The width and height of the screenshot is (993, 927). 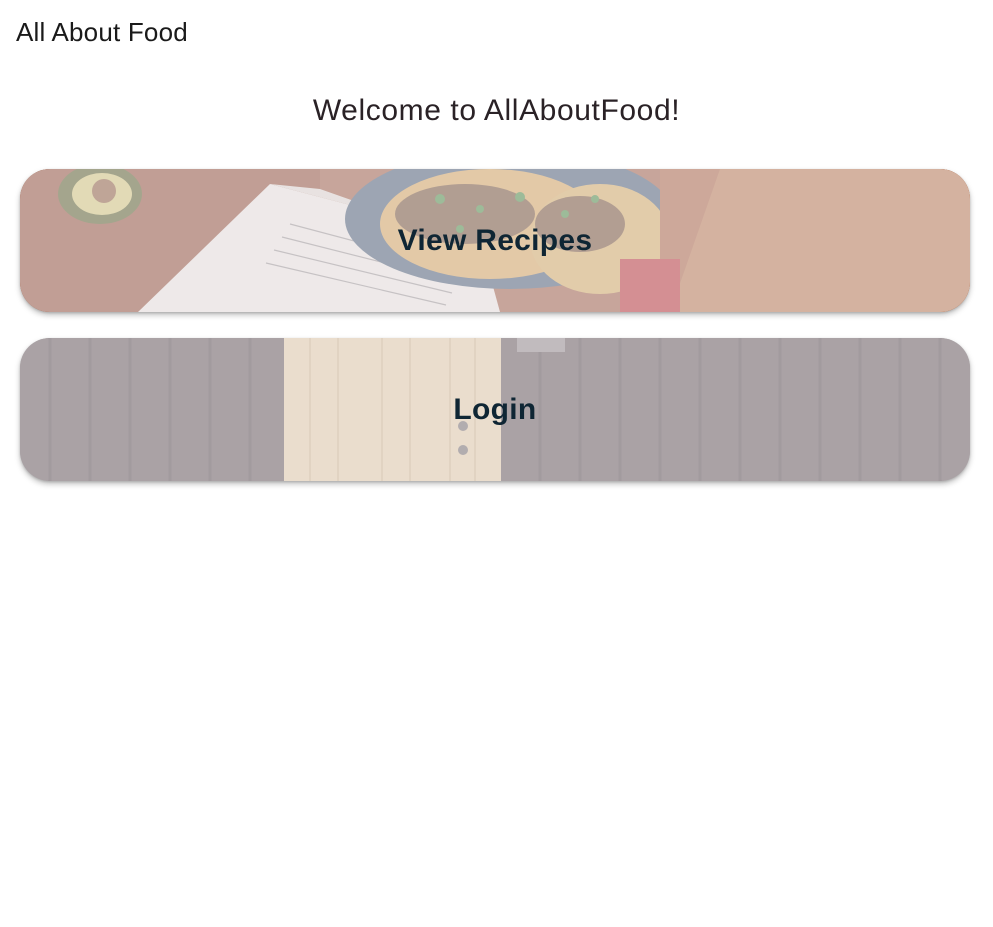 I want to click on login-label: Login, so click(x=495, y=409).